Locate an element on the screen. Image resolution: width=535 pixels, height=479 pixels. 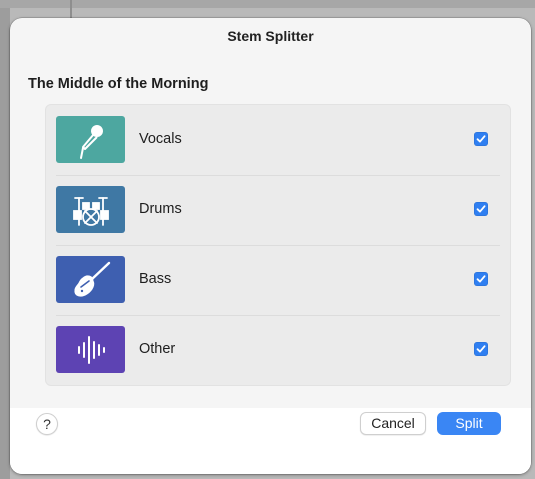
waveform-icon is located at coordinates (91, 349).